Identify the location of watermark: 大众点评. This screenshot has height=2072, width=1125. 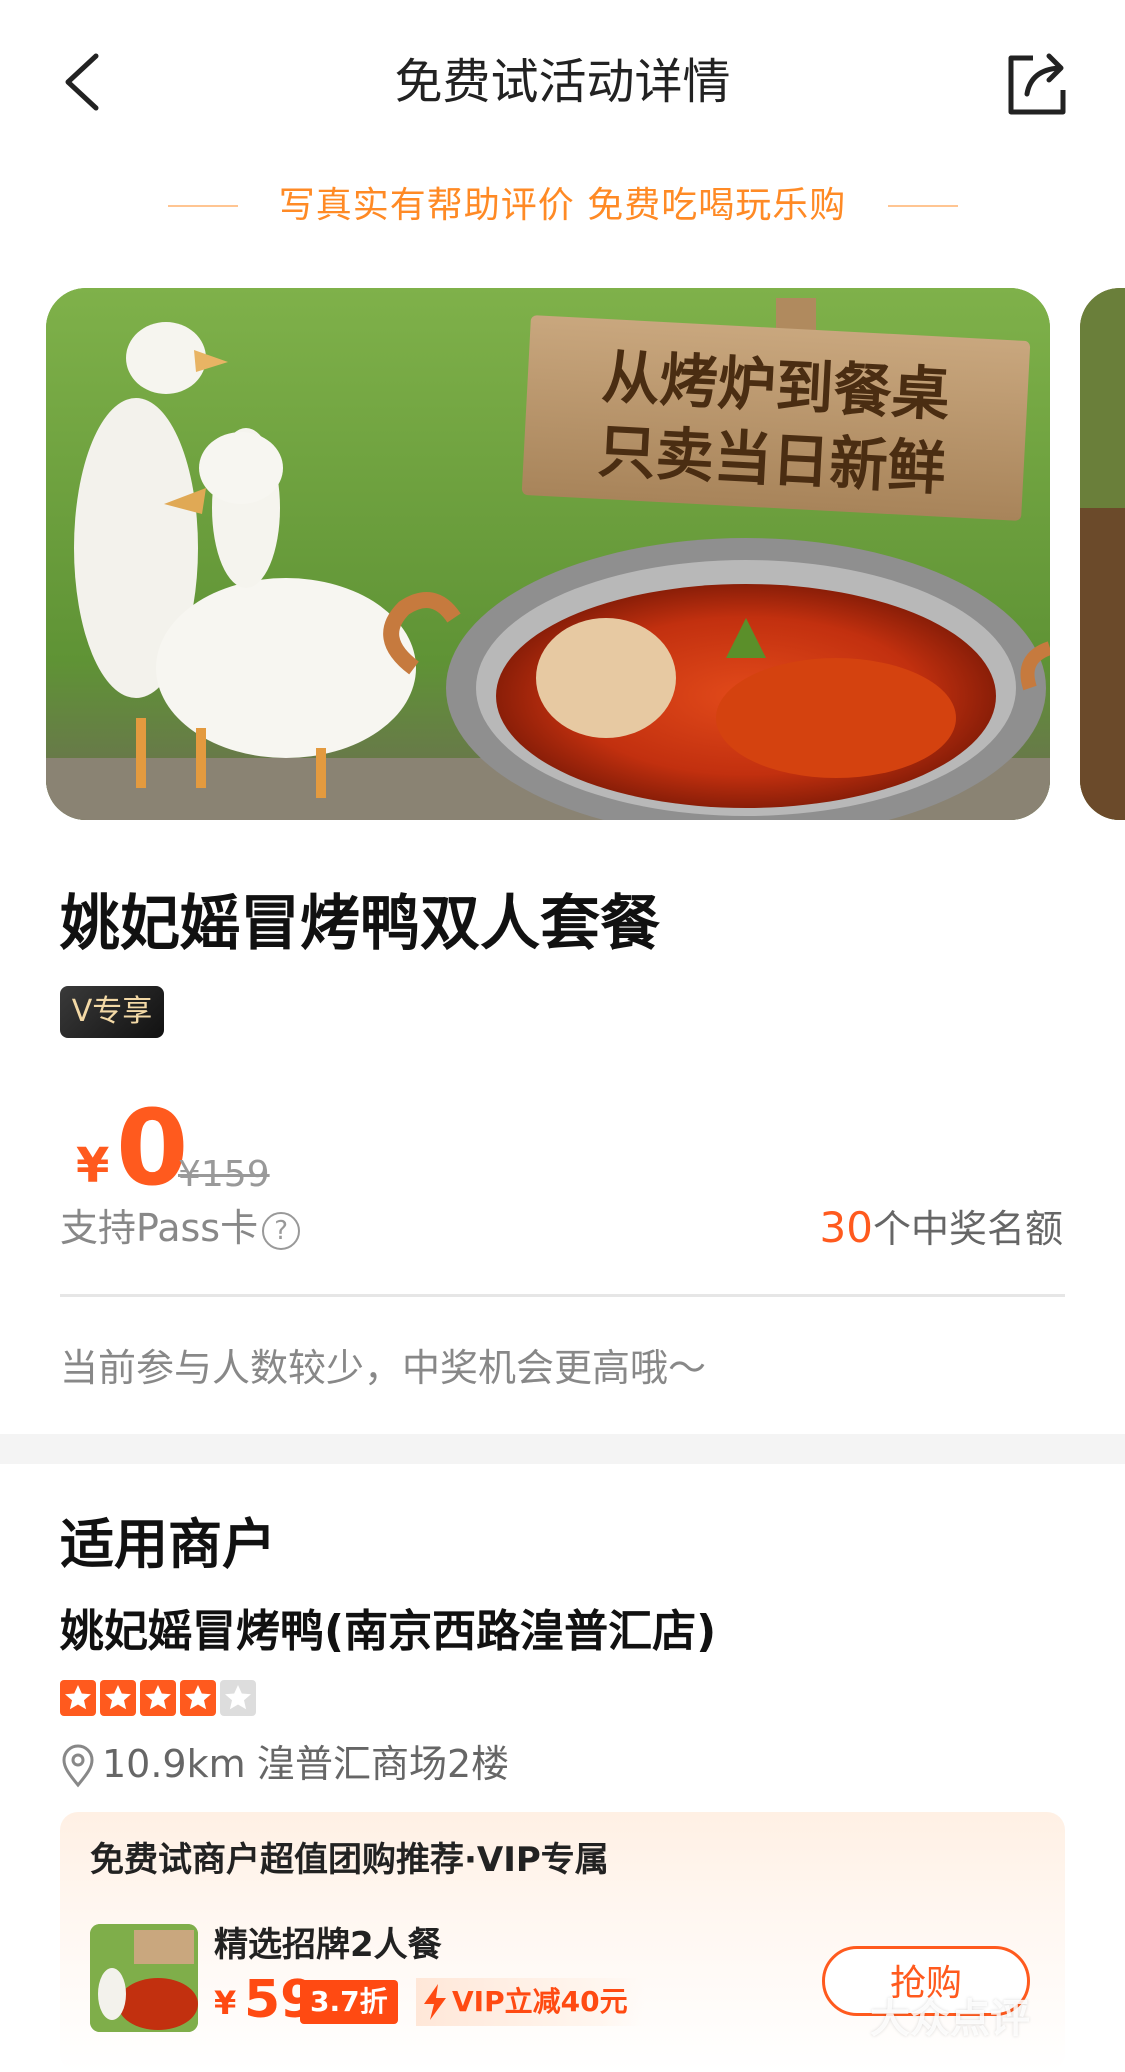
(950, 2019).